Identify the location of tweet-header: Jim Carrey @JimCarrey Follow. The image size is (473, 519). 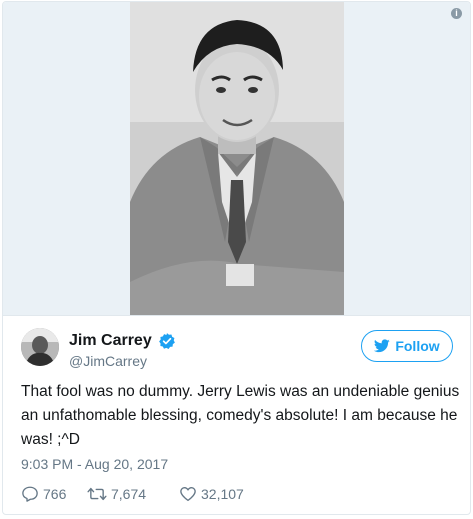
(237, 351).